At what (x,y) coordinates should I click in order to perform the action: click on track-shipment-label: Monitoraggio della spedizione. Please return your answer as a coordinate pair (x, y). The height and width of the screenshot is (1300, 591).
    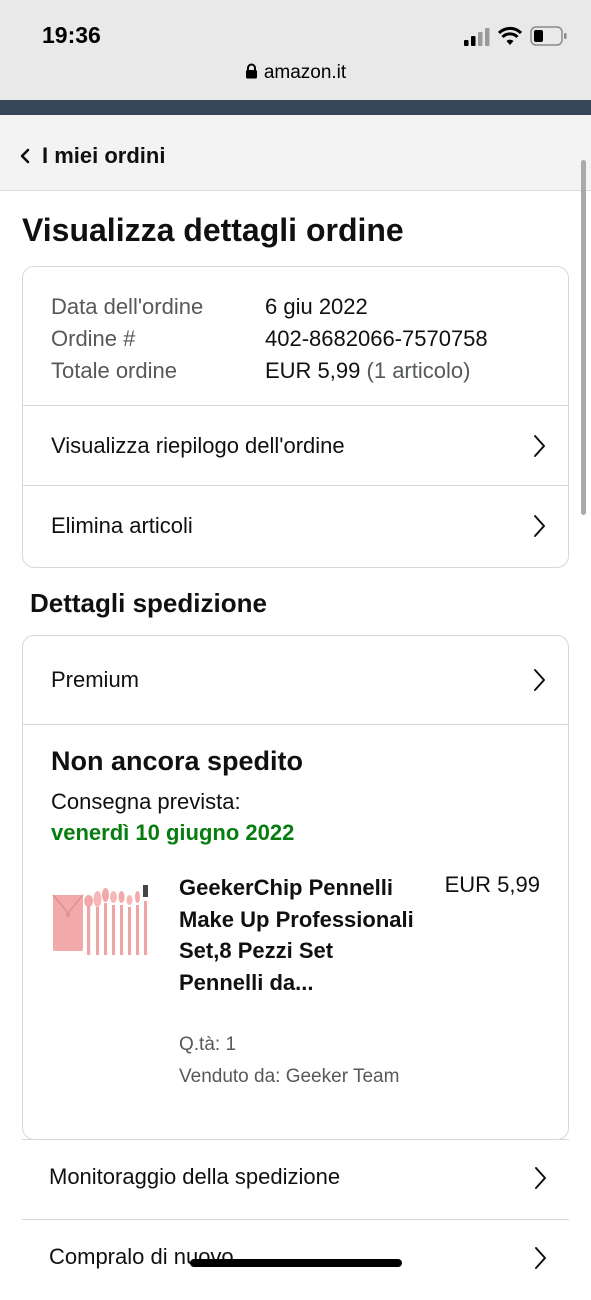
    Looking at the image, I should click on (195, 1176).